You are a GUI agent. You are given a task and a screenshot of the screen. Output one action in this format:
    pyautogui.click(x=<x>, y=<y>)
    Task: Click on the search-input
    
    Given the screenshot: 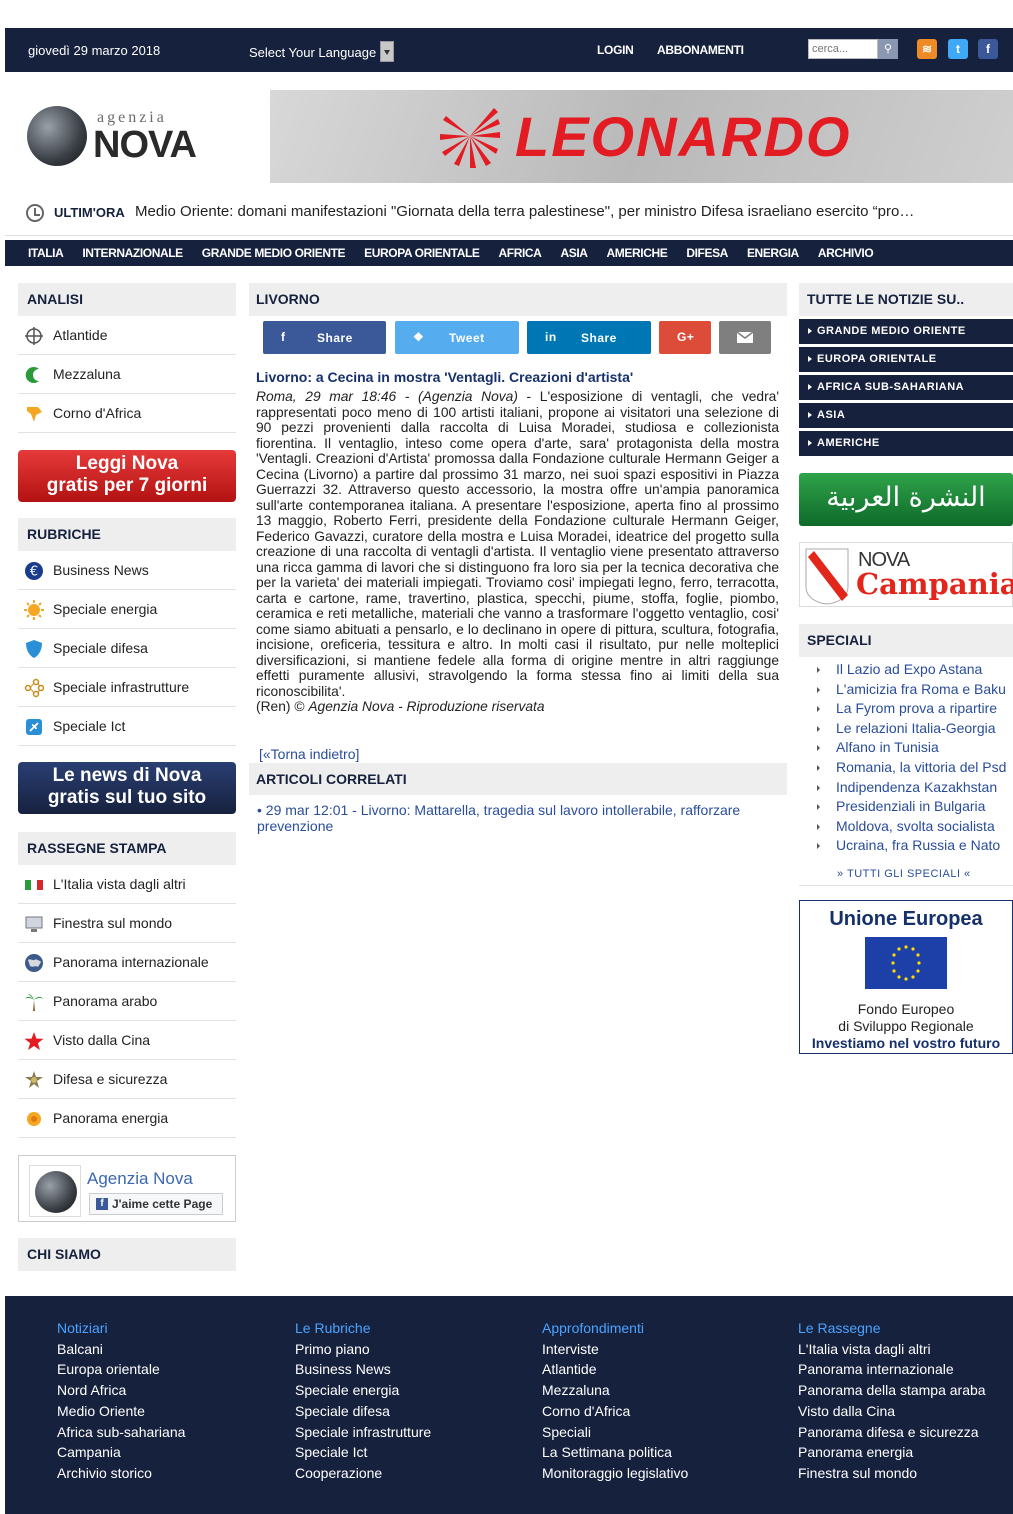 What is the action you would take?
    pyautogui.click(x=843, y=49)
    